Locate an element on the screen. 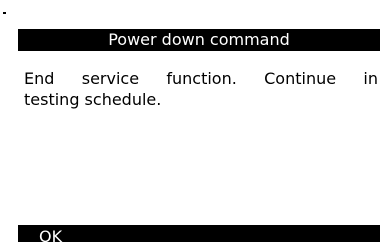 Image resolution: width=380 pixels, height=242 pixels. dialog-title: Power down command is located at coordinates (199, 39).